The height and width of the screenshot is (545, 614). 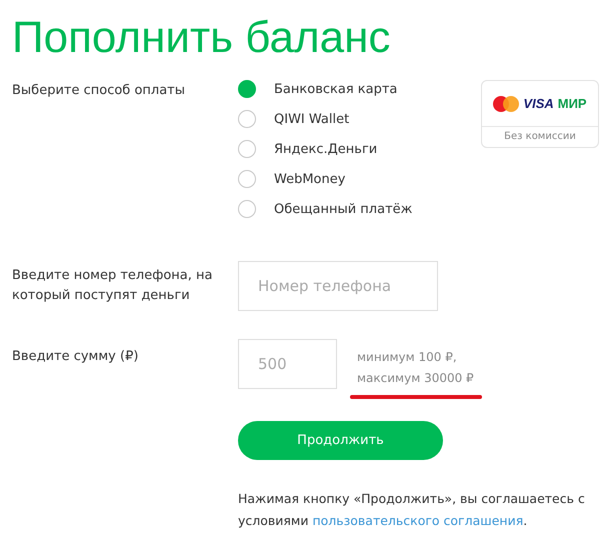 What do you see at coordinates (359, 179) in the screenshot?
I see `radio-option: WebMoney` at bounding box center [359, 179].